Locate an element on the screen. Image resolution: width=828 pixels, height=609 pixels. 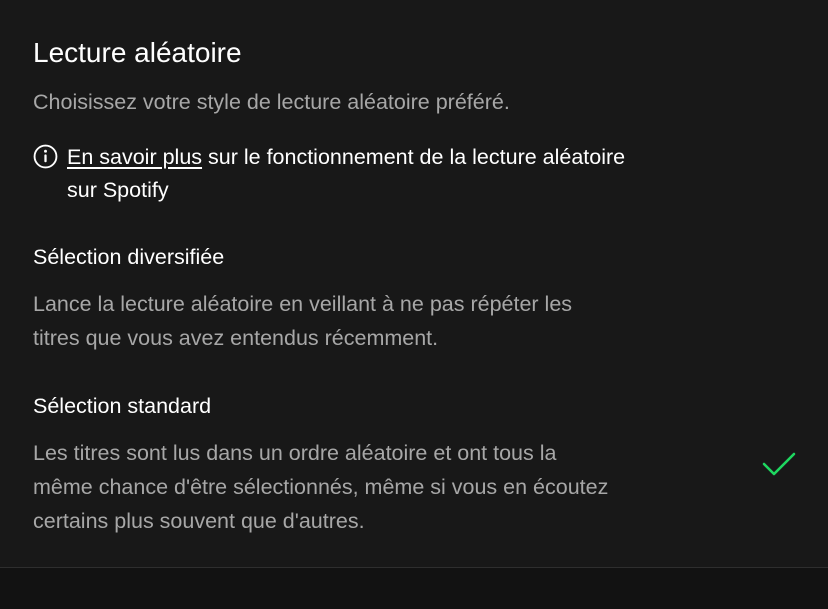
page-title: Lecture aléatoire is located at coordinates (137, 52).